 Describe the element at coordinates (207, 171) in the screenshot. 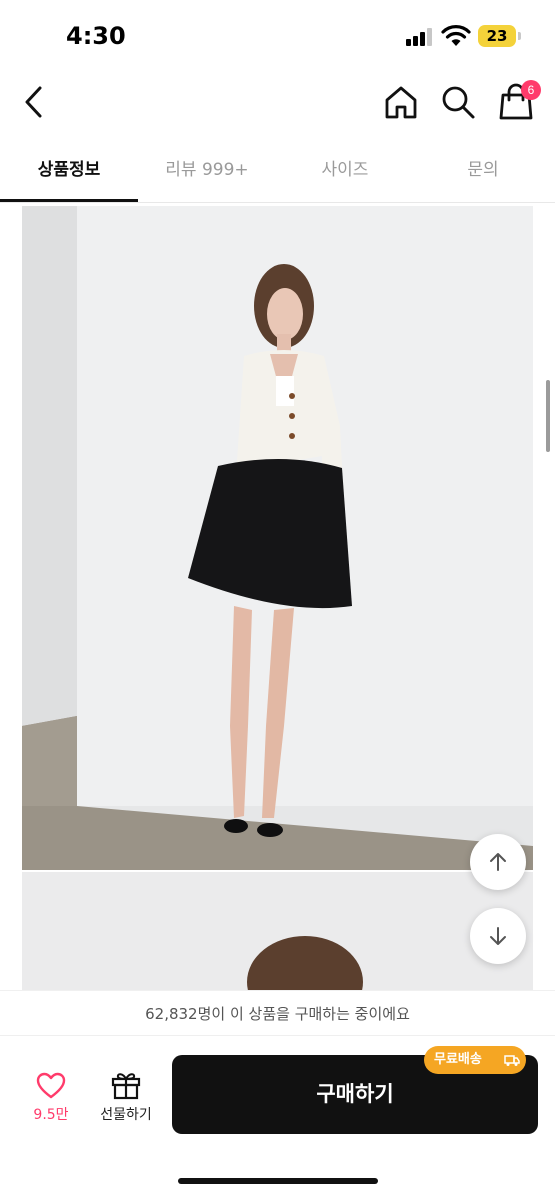

I see `tab-reviews: 리뷰 999+` at that location.